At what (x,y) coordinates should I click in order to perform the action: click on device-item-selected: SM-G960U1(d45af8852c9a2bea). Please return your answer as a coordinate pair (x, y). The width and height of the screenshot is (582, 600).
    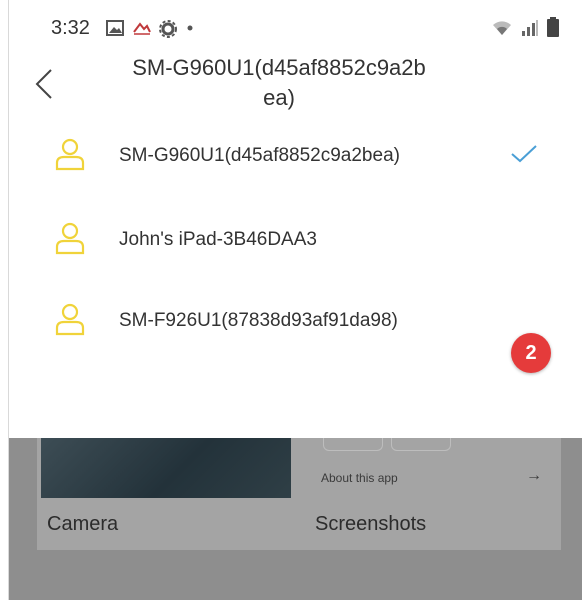
    Looking at the image, I should click on (295, 157).